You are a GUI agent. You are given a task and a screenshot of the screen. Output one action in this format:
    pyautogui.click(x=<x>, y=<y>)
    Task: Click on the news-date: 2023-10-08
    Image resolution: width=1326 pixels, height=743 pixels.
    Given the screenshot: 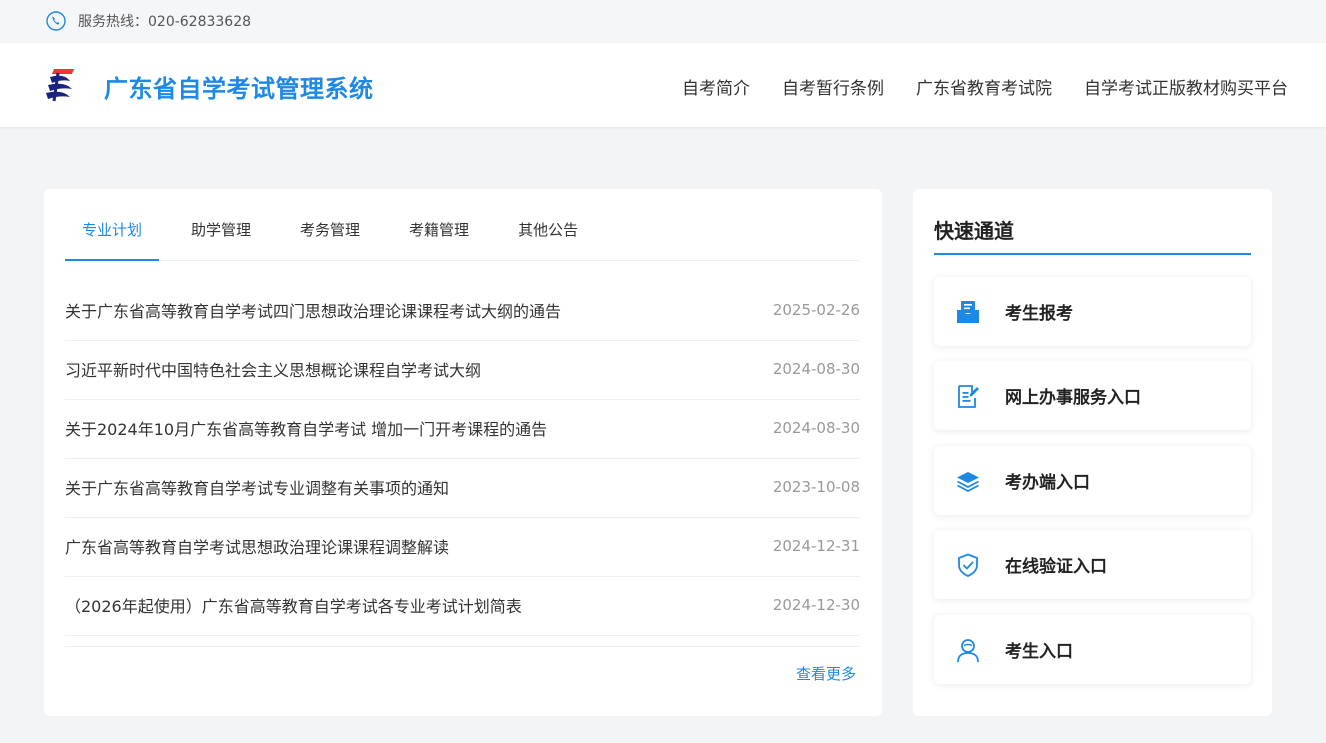 What is the action you would take?
    pyautogui.click(x=816, y=487)
    